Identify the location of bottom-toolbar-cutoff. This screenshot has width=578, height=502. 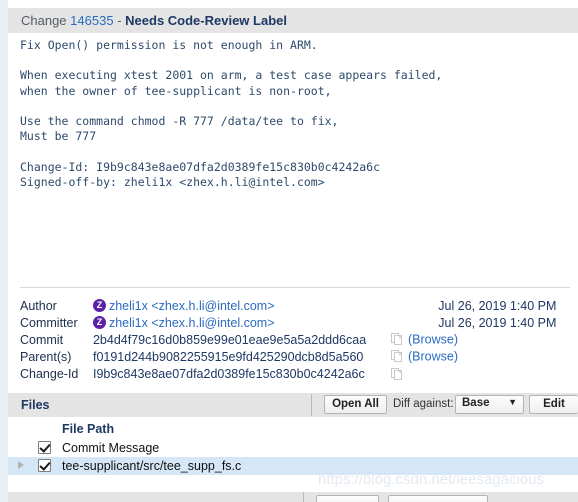
(293, 497).